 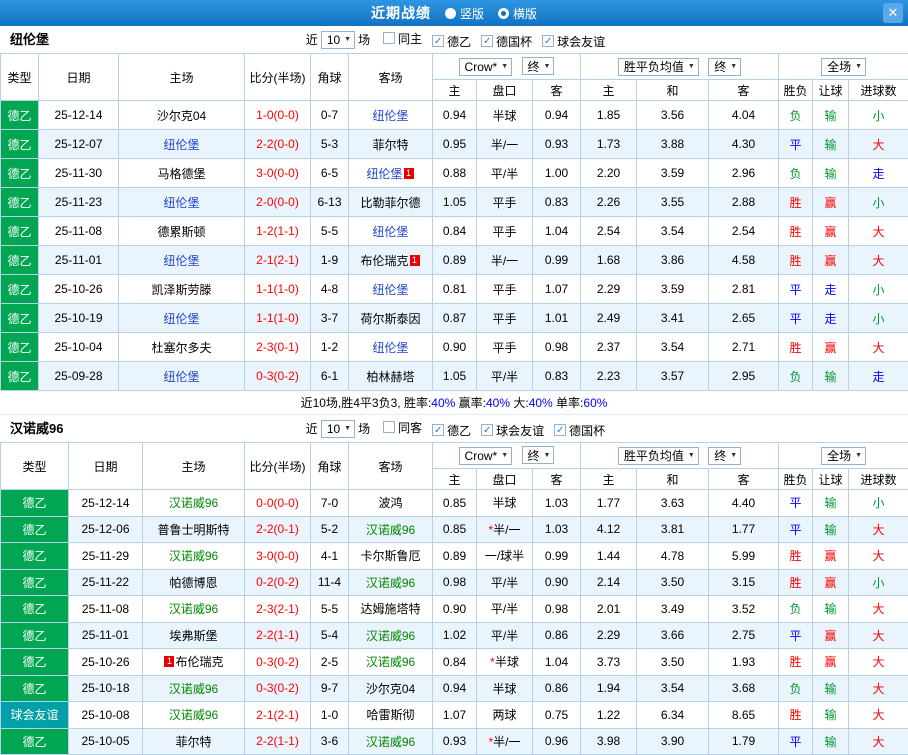 What do you see at coordinates (744, 662) in the screenshot?
I see `away-win-avg: 1.93` at bounding box center [744, 662].